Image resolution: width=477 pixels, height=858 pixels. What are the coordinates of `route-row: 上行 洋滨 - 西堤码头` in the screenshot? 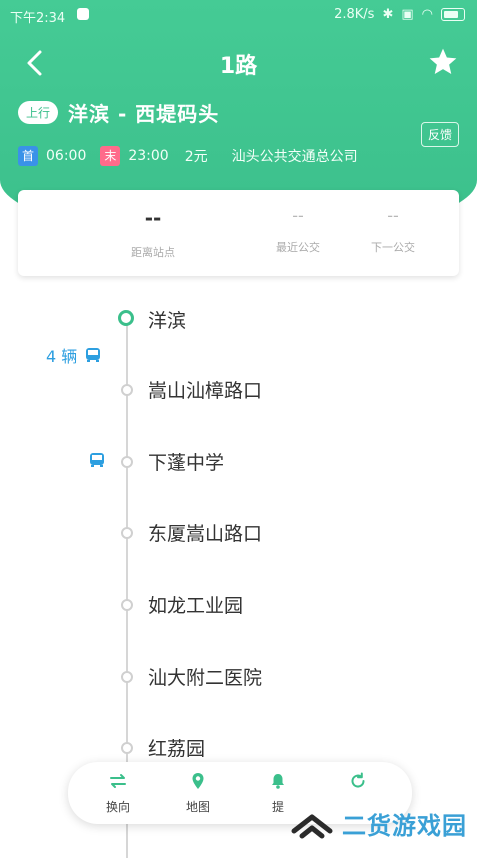 It's located at (118, 112).